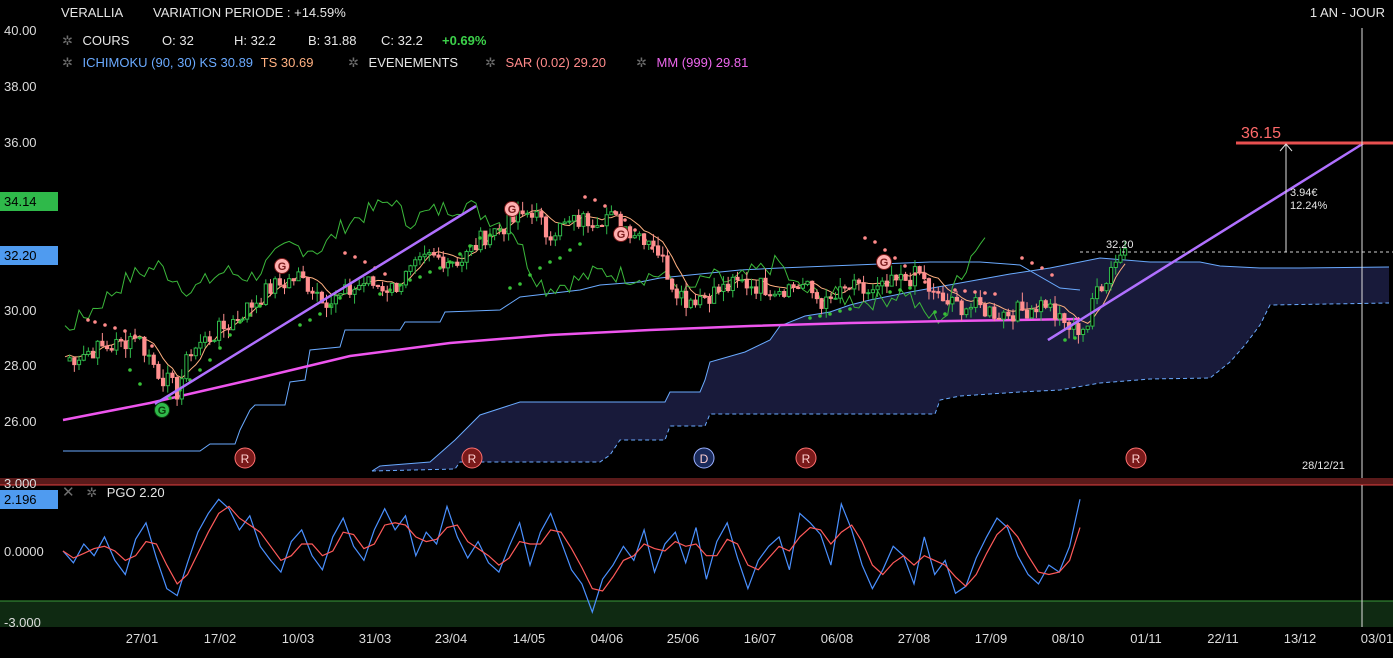 This screenshot has height=658, width=1393. Describe the element at coordinates (529, 638) in the screenshot. I see `x-tick-label: 14/05` at that location.